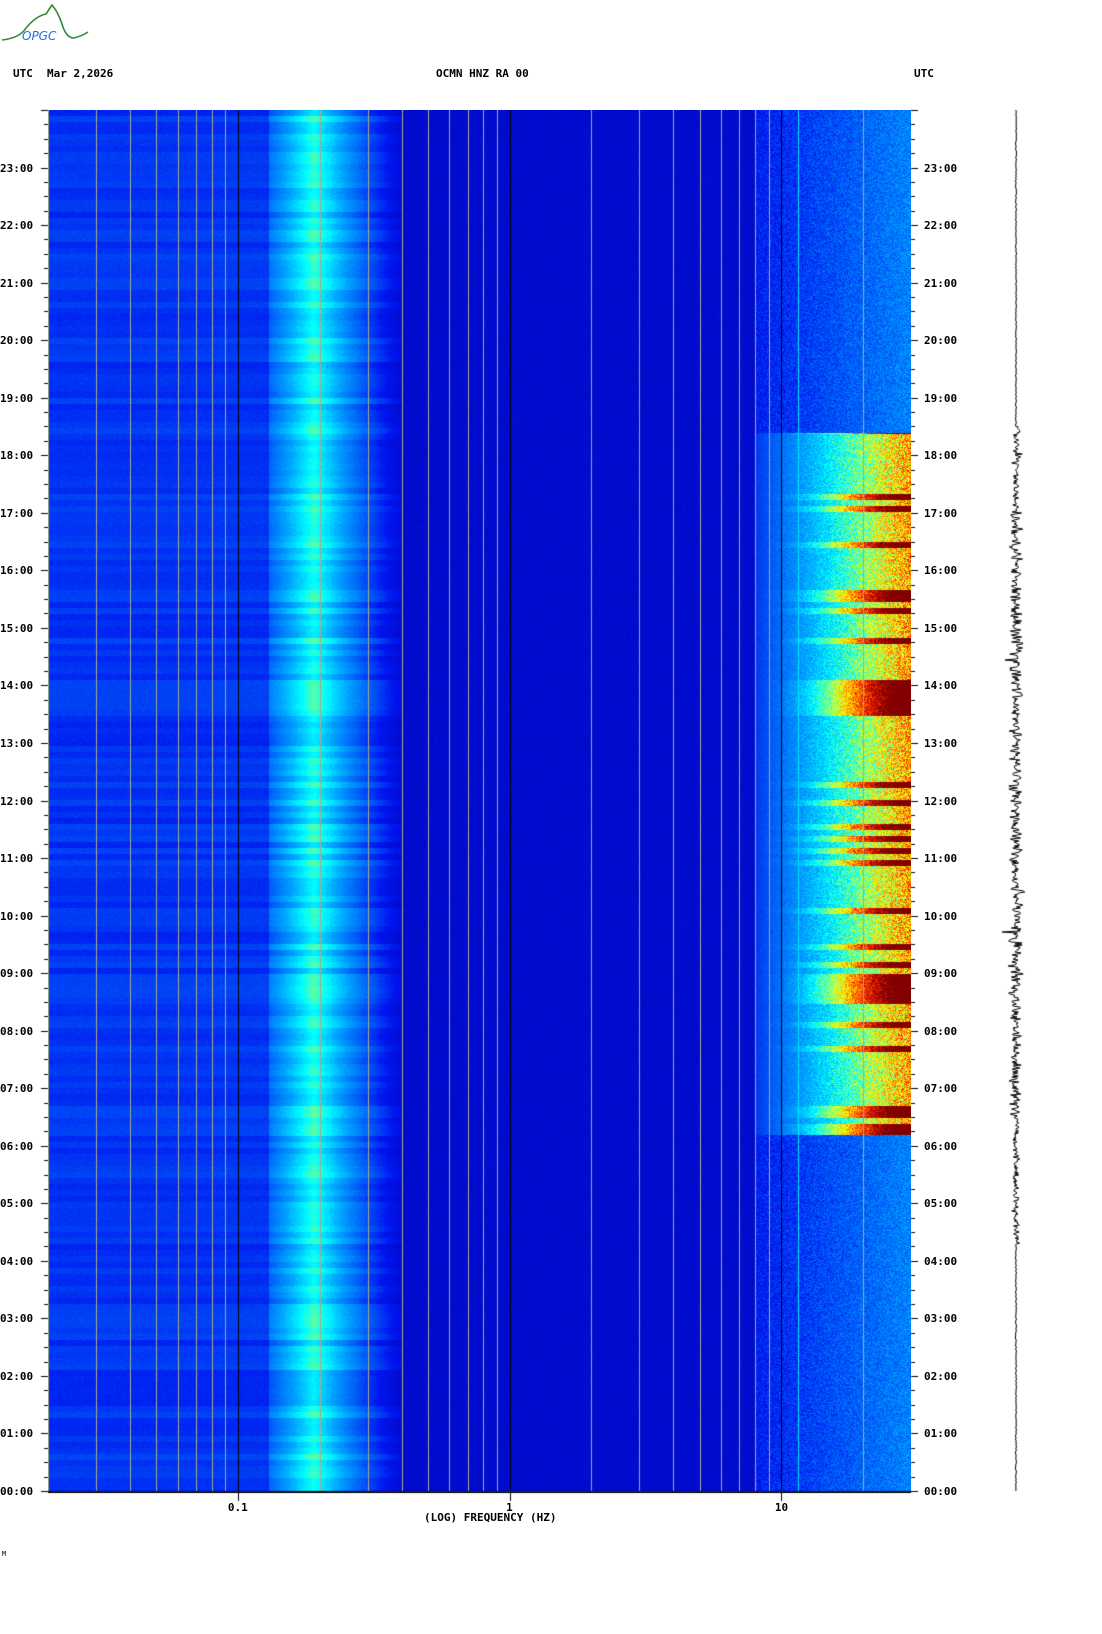 The image size is (1102, 1634). I want to click on y-tick-label-left: 14:00, so click(17, 686).